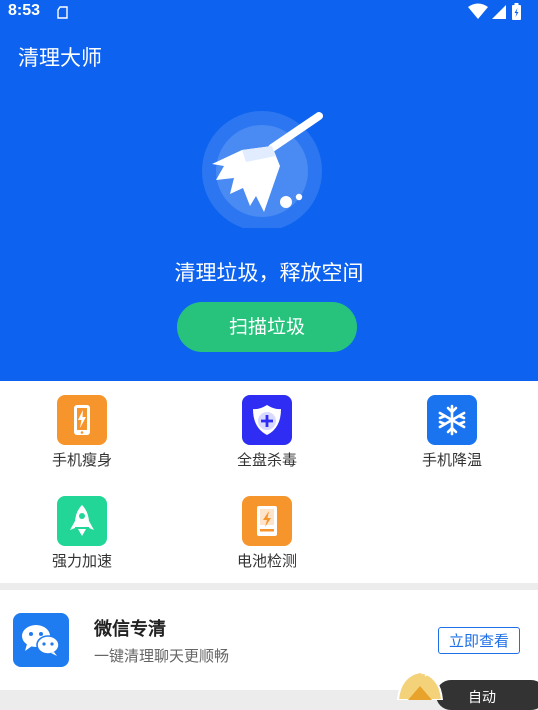 This screenshot has width=538, height=710. Describe the element at coordinates (451, 460) in the screenshot. I see `tool-label: 手机降温` at that location.